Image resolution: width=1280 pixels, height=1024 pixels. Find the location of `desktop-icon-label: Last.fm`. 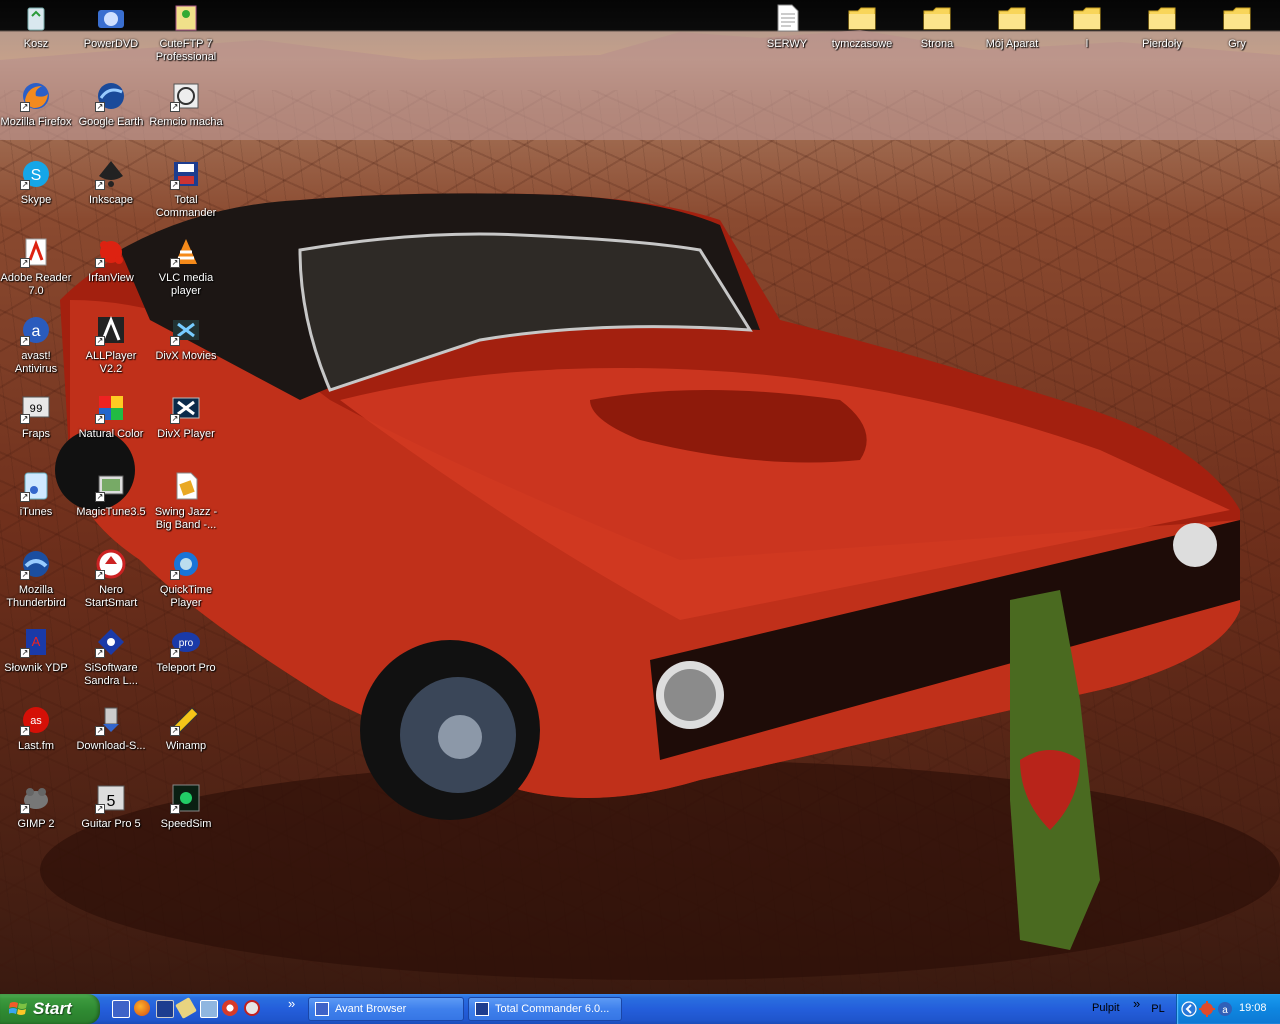

desktop-icon-label: Last.fm is located at coordinates (36, 746).